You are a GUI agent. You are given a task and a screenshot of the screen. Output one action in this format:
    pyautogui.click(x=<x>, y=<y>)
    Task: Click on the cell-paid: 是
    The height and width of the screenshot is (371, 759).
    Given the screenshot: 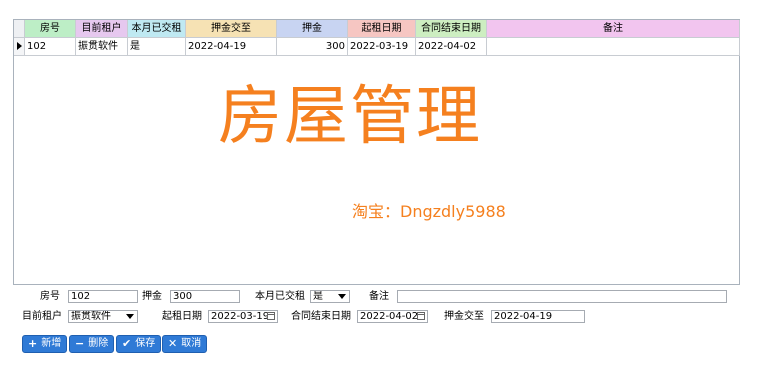 What is the action you would take?
    pyautogui.click(x=157, y=47)
    